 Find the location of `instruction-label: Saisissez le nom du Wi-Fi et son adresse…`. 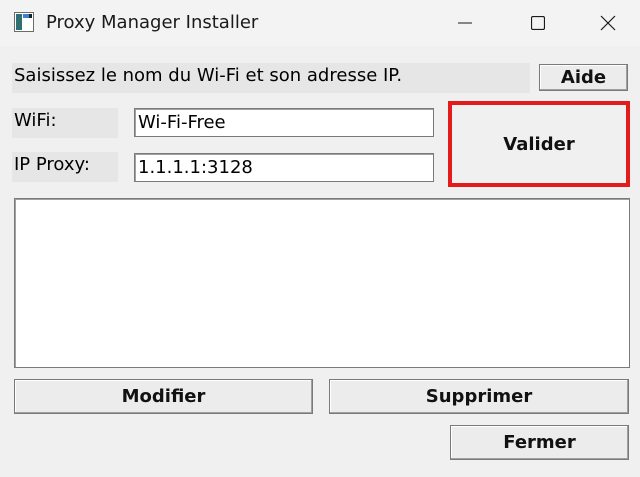

instruction-label: Saisissez le nom du Wi-Fi et son adresse… is located at coordinates (271, 78).